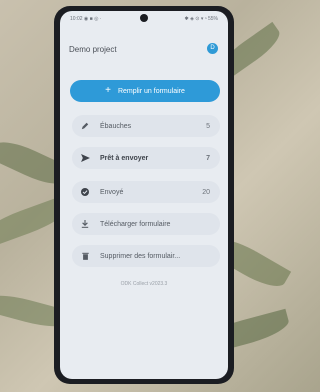  Describe the element at coordinates (112, 192) in the screenshot. I see `sent-label: Envoyé` at that location.